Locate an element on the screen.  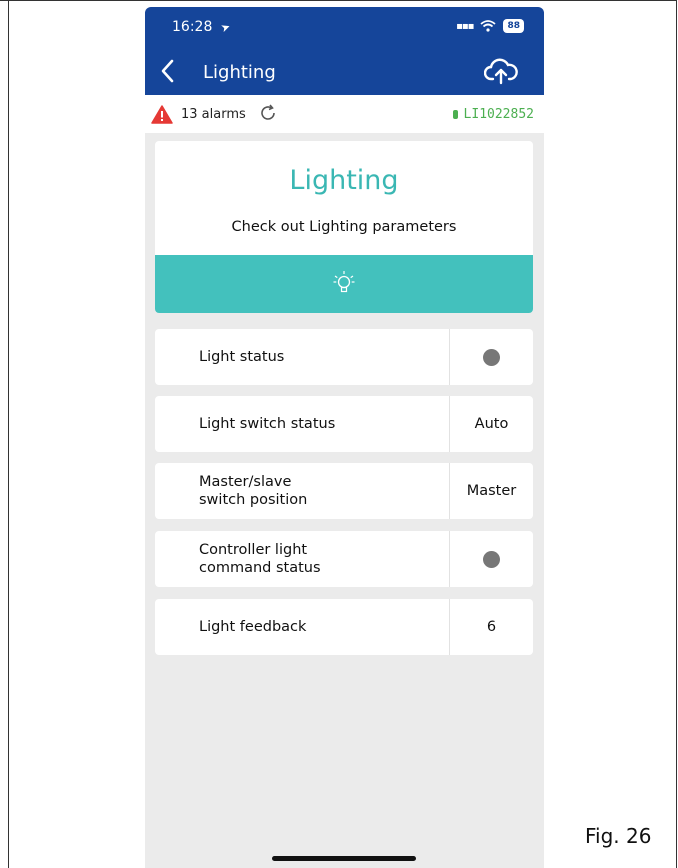
page-title: Lighting is located at coordinates (239, 72).